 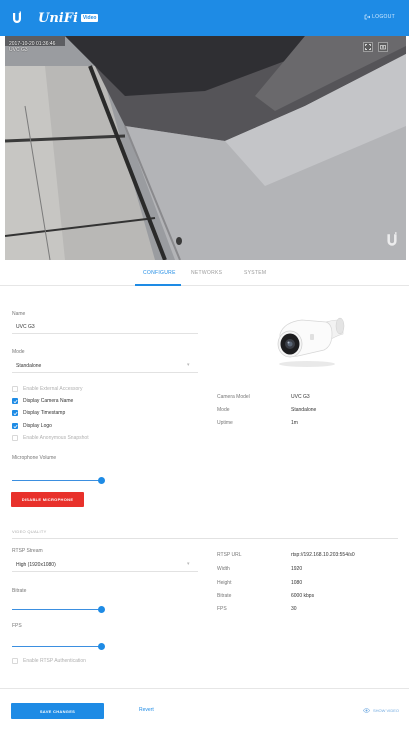 What do you see at coordinates (58, 18) in the screenshot?
I see `brand-name: UniFi` at bounding box center [58, 18].